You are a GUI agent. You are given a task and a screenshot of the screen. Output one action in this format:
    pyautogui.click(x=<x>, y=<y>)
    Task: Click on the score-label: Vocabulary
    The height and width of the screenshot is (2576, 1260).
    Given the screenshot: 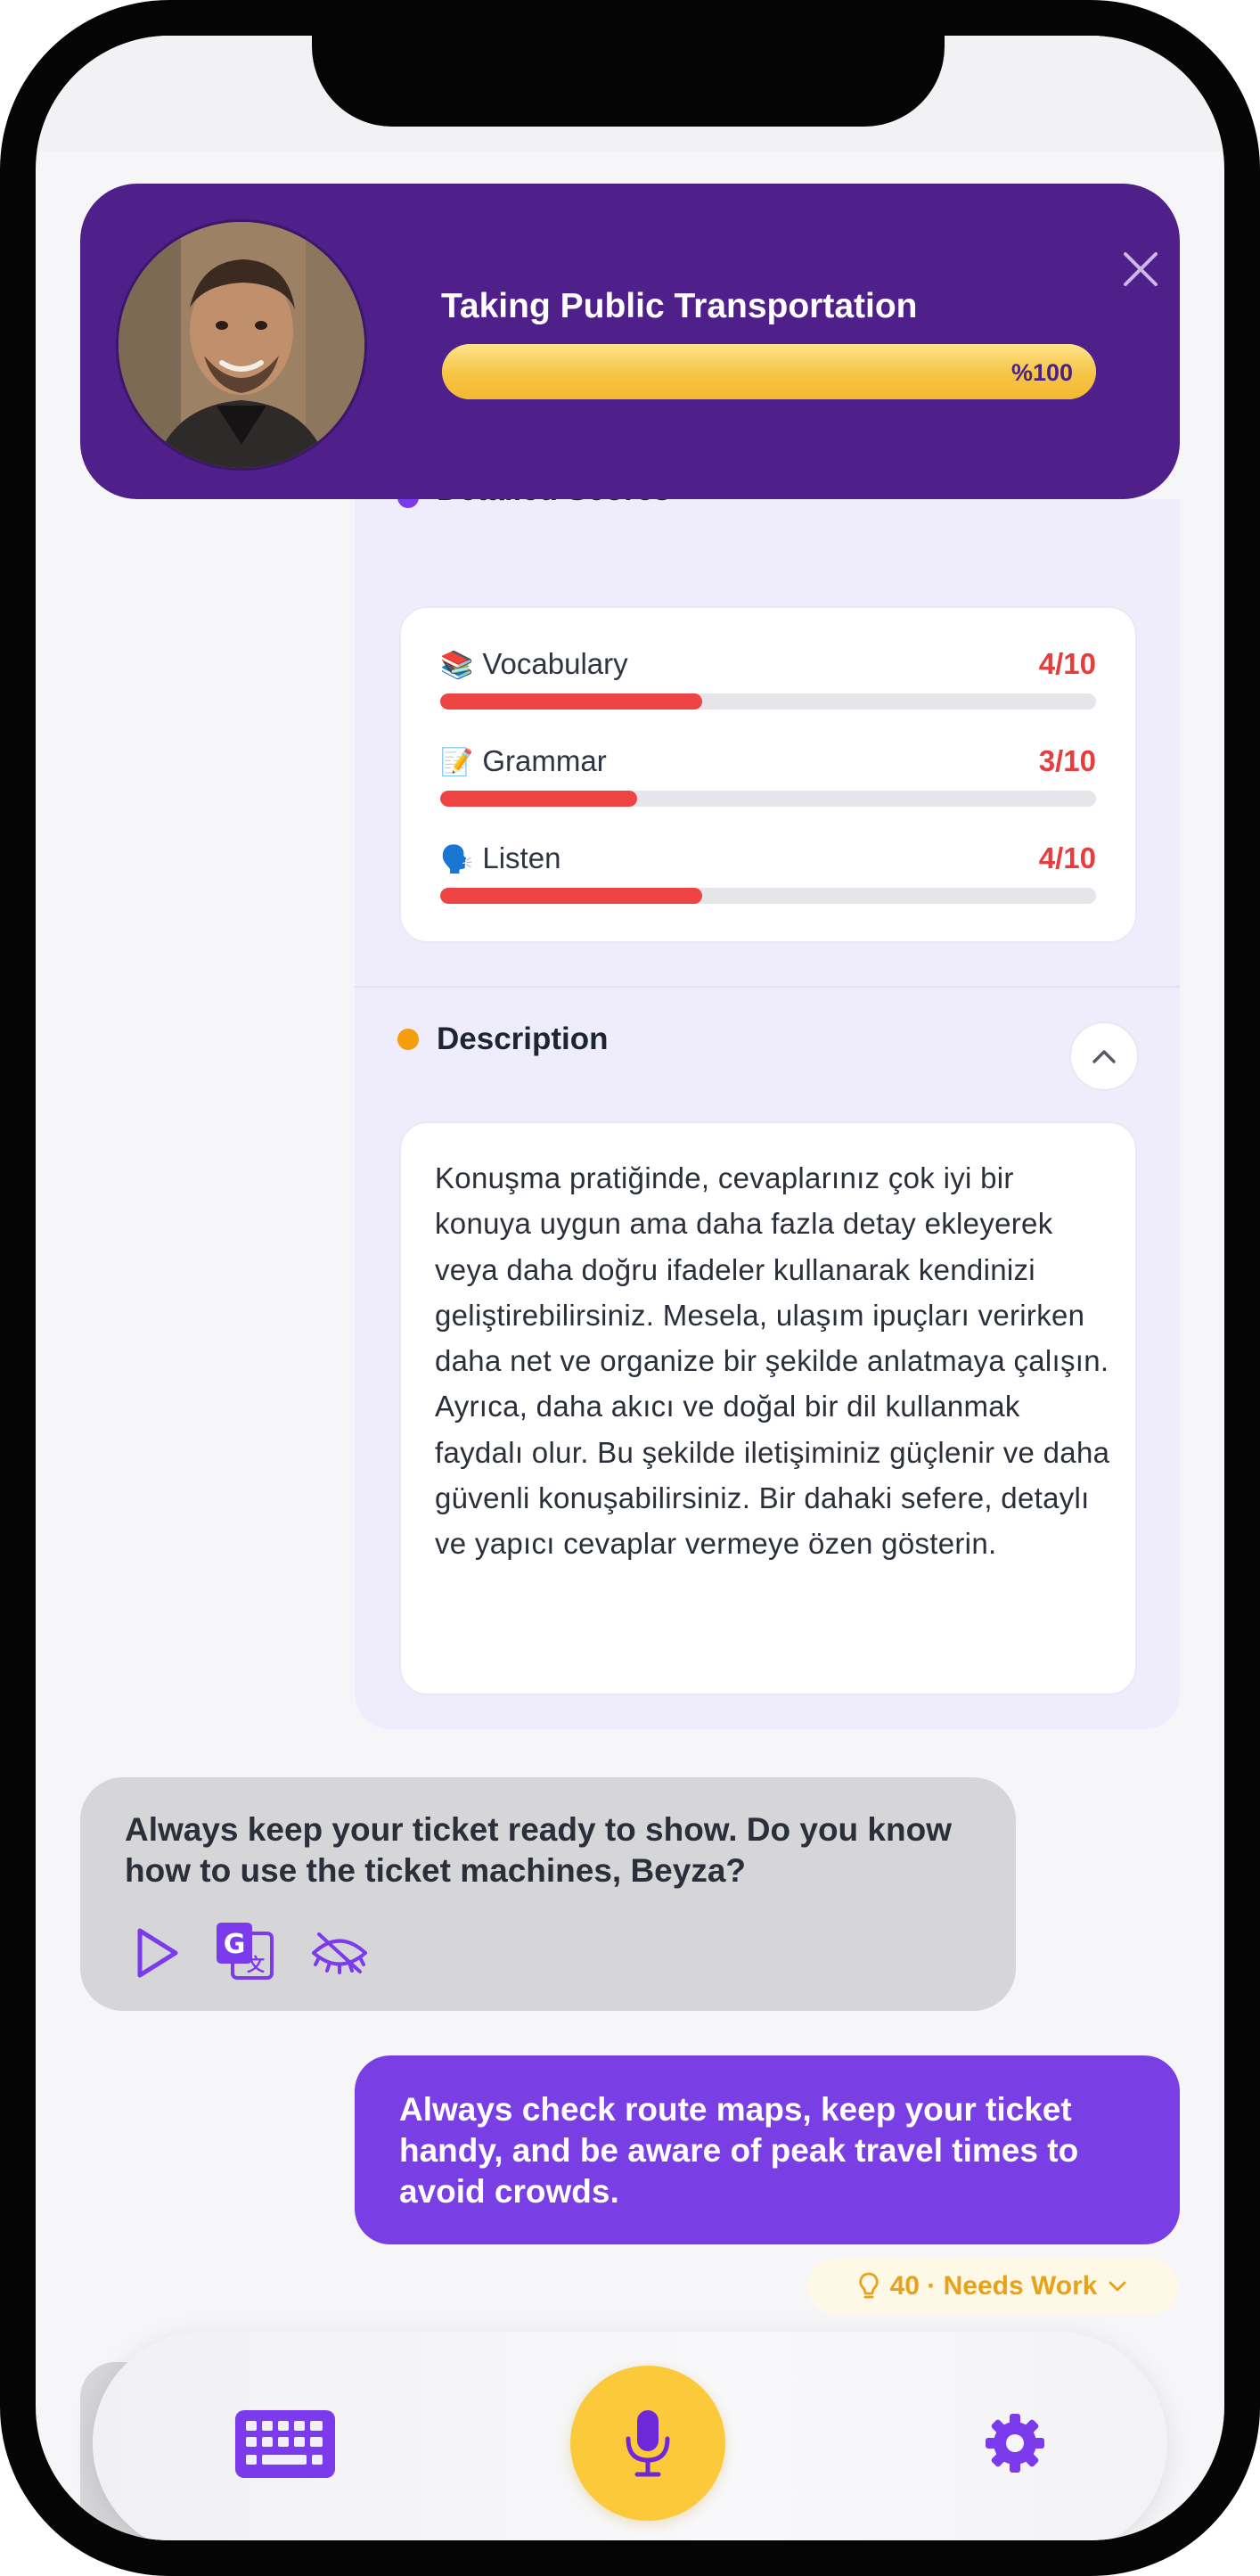 What is the action you would take?
    pyautogui.click(x=555, y=663)
    